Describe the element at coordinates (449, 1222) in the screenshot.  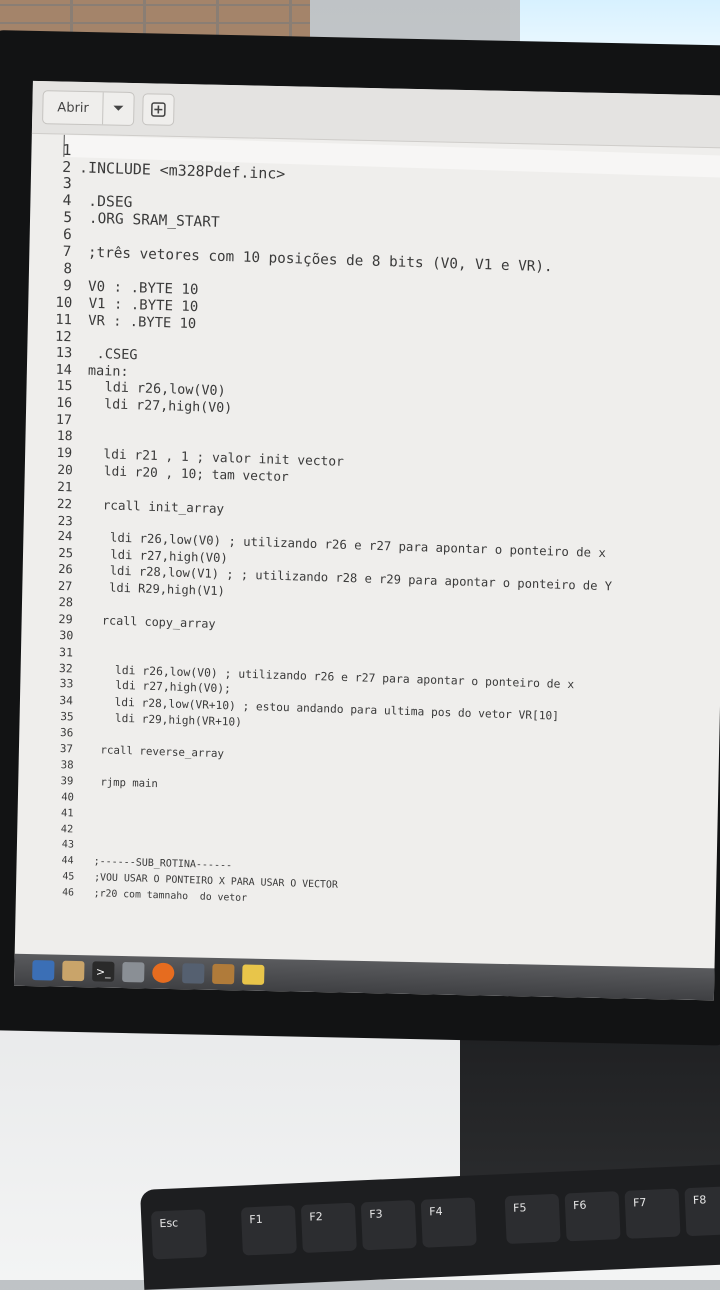
I see `key-f4: F4` at that location.